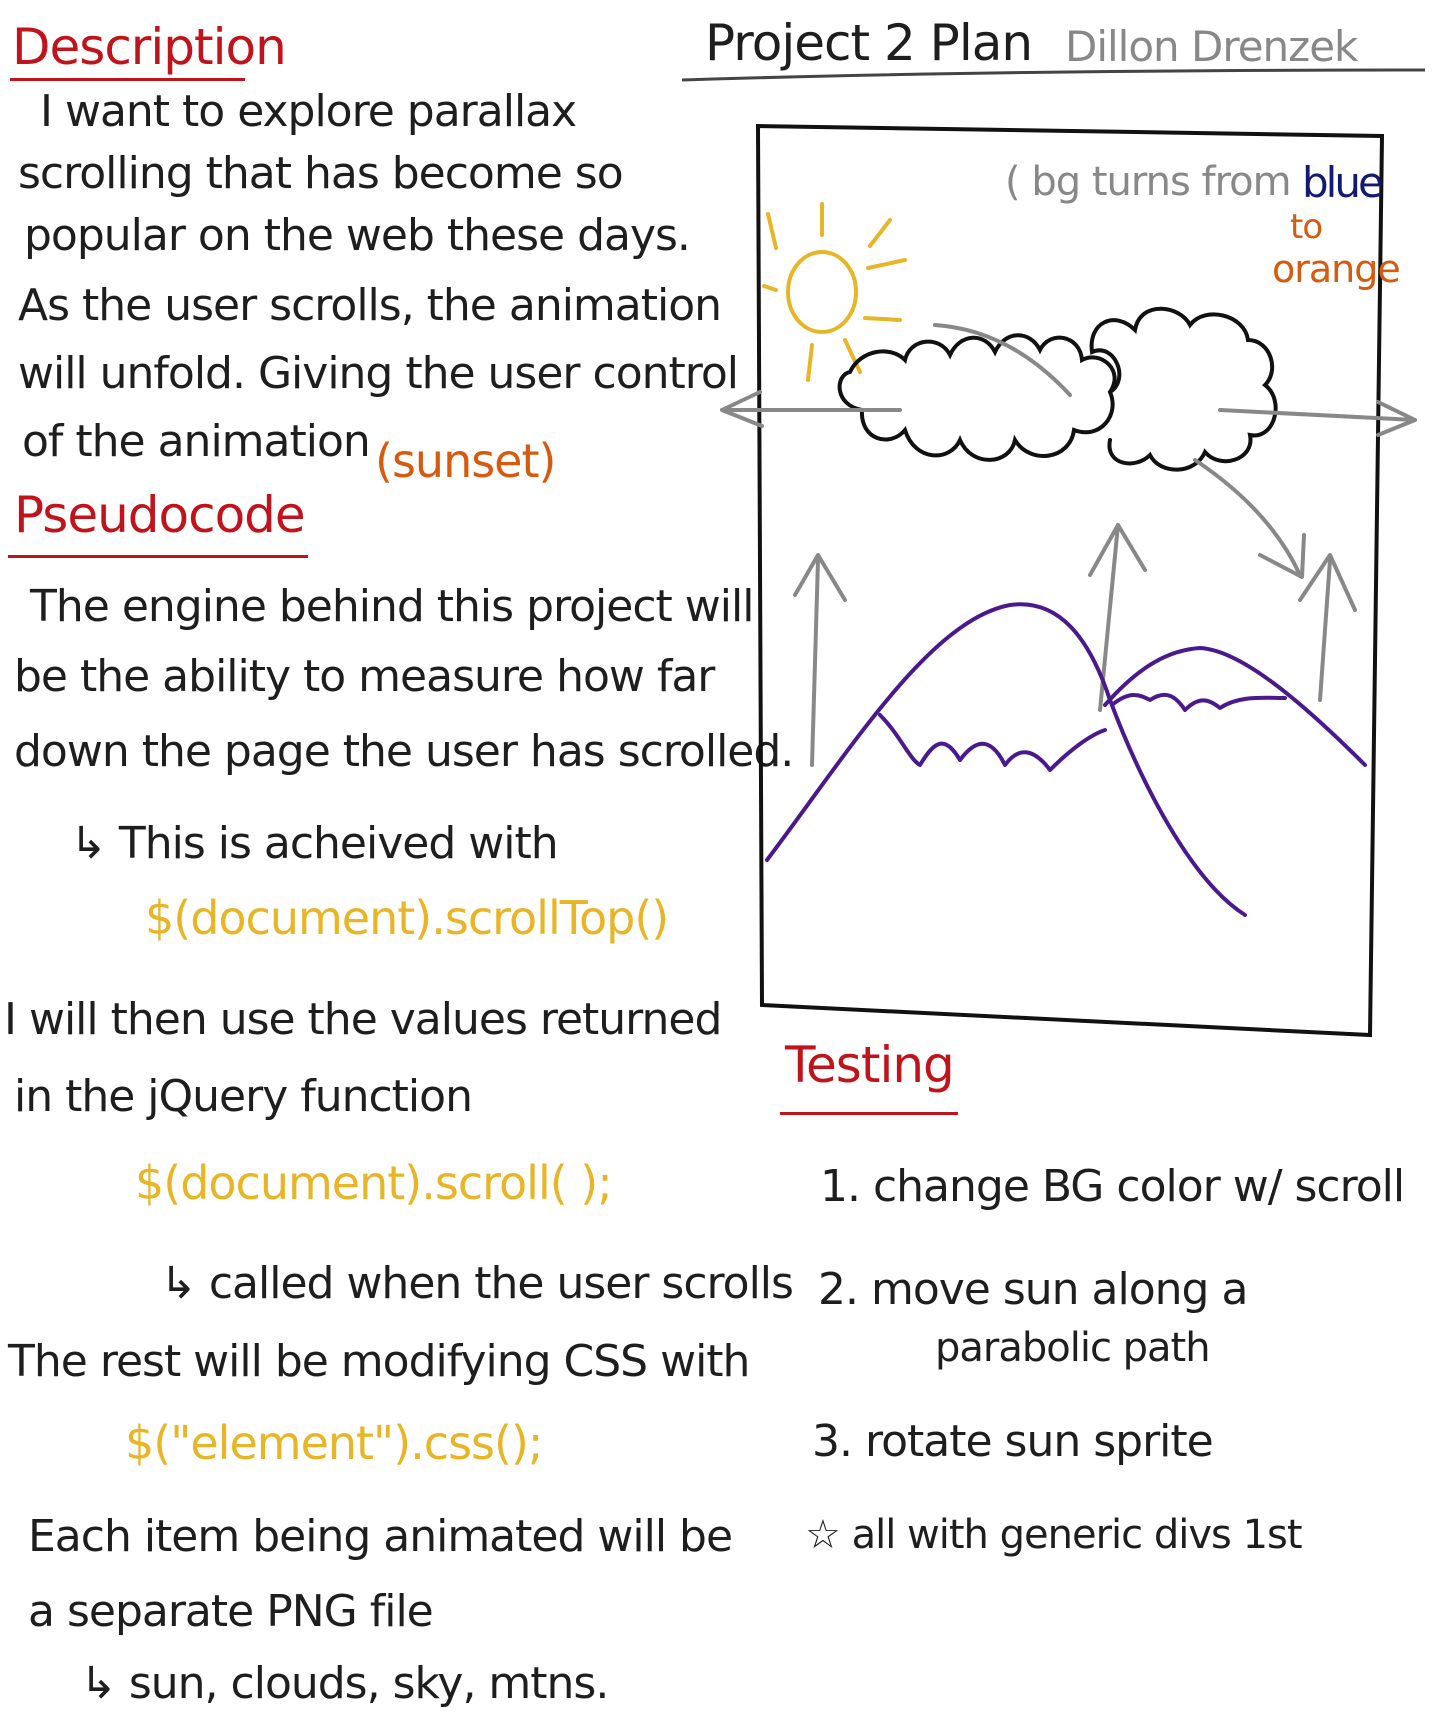  I want to click on bg-note-blue: blue, so click(1343, 182).